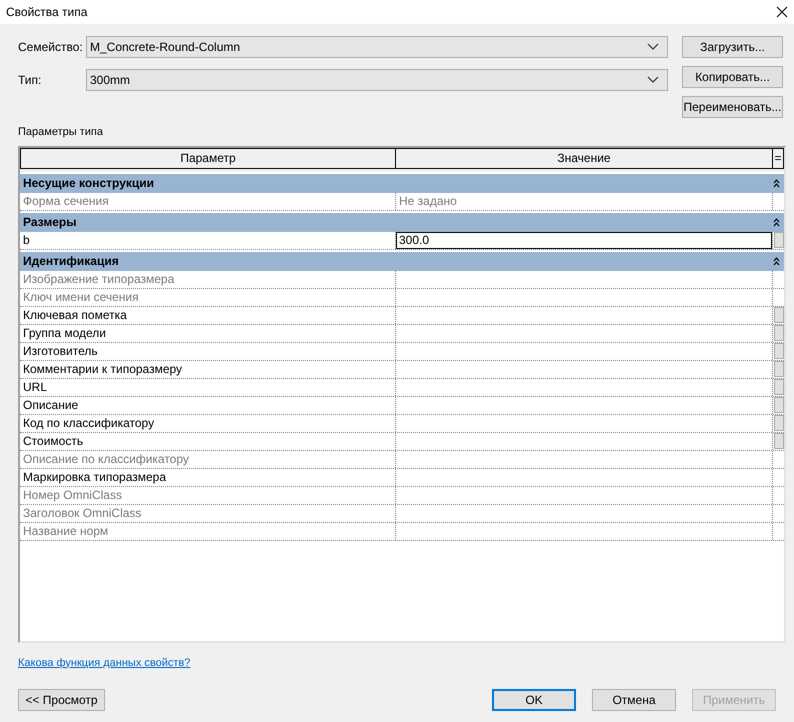 This screenshot has width=794, height=722. I want to click on group-header: Идентификация, so click(402, 261).